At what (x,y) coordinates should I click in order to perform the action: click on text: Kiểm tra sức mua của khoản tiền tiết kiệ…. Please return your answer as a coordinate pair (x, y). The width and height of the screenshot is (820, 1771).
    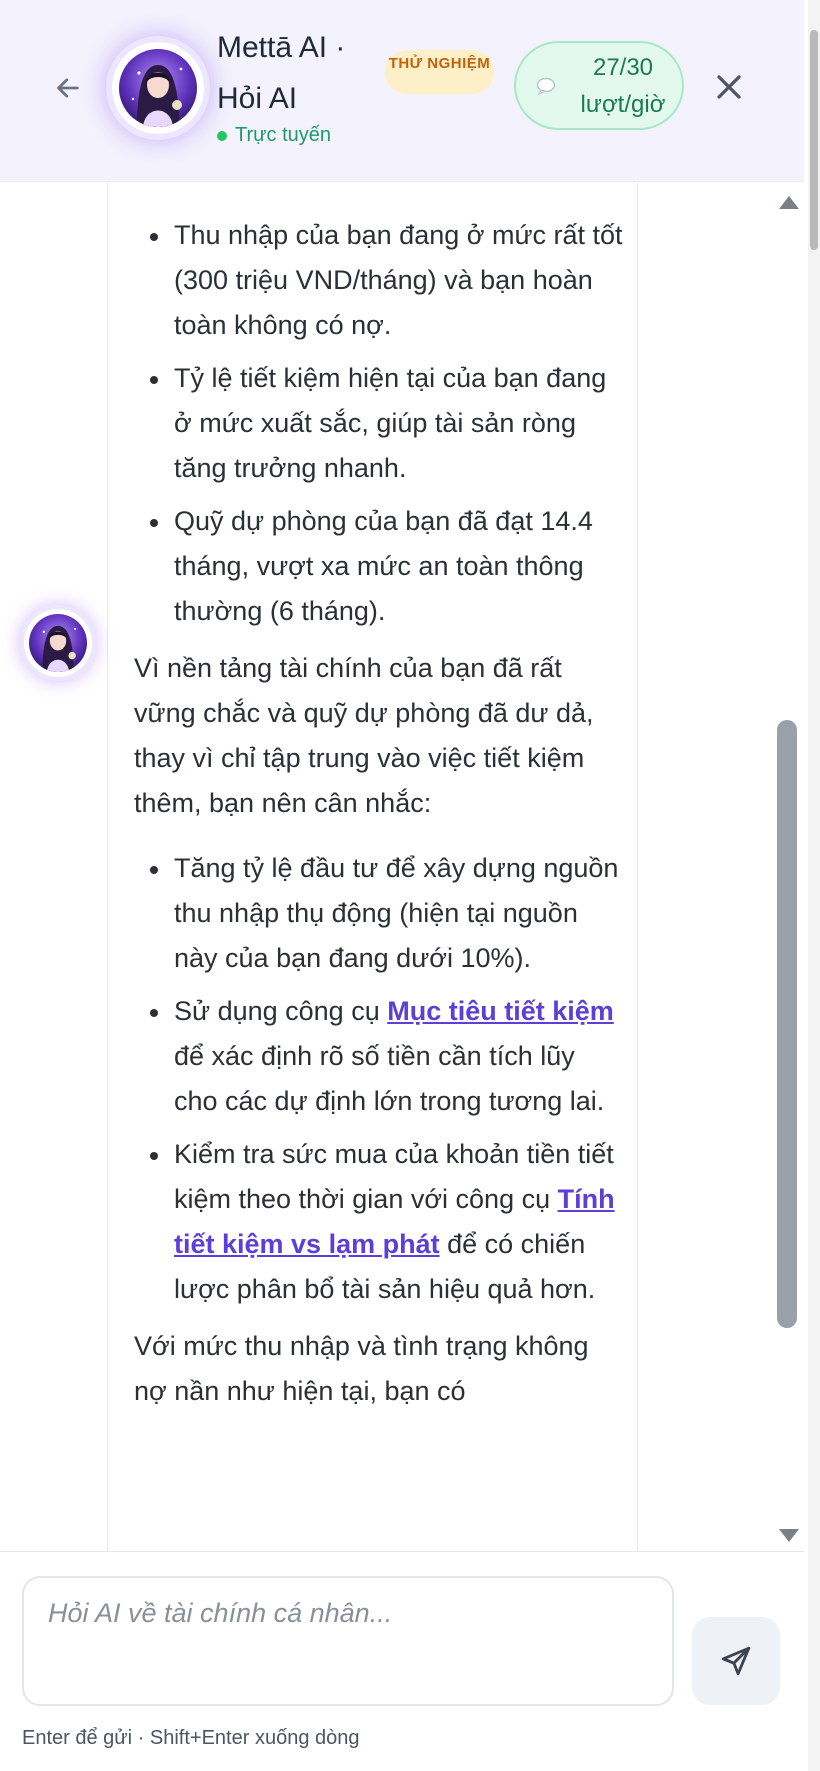
    Looking at the image, I should click on (394, 1176).